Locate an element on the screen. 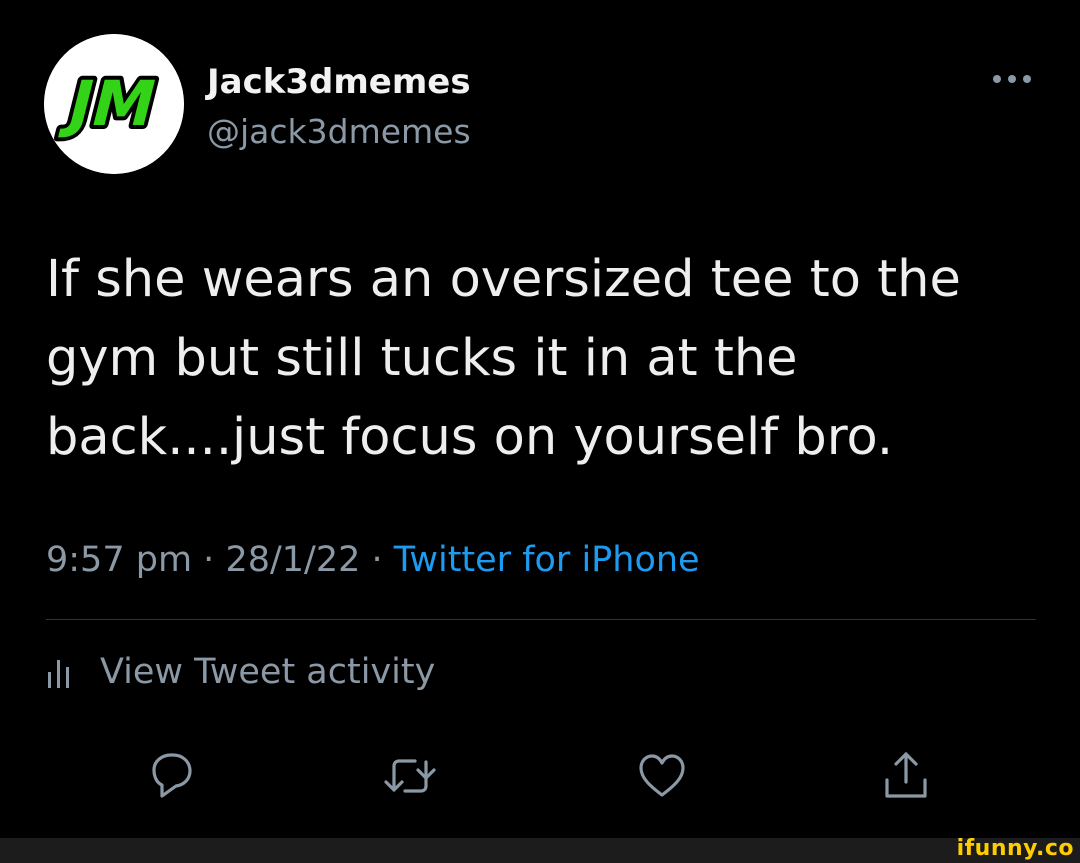  share-button is located at coordinates (906, 776).